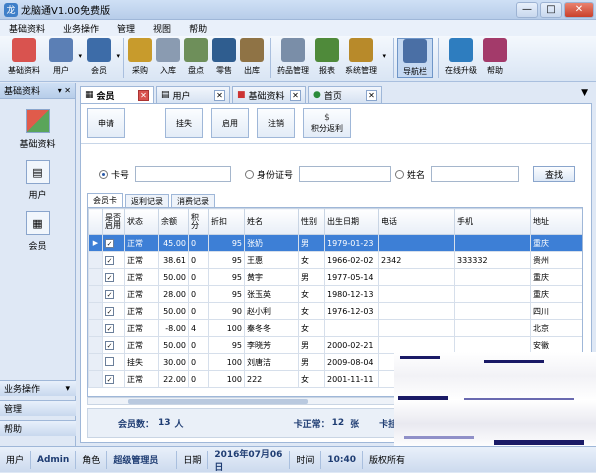 The width and height of the screenshot is (596, 473). I want to click on address-cell: 贵州, so click(556, 260).